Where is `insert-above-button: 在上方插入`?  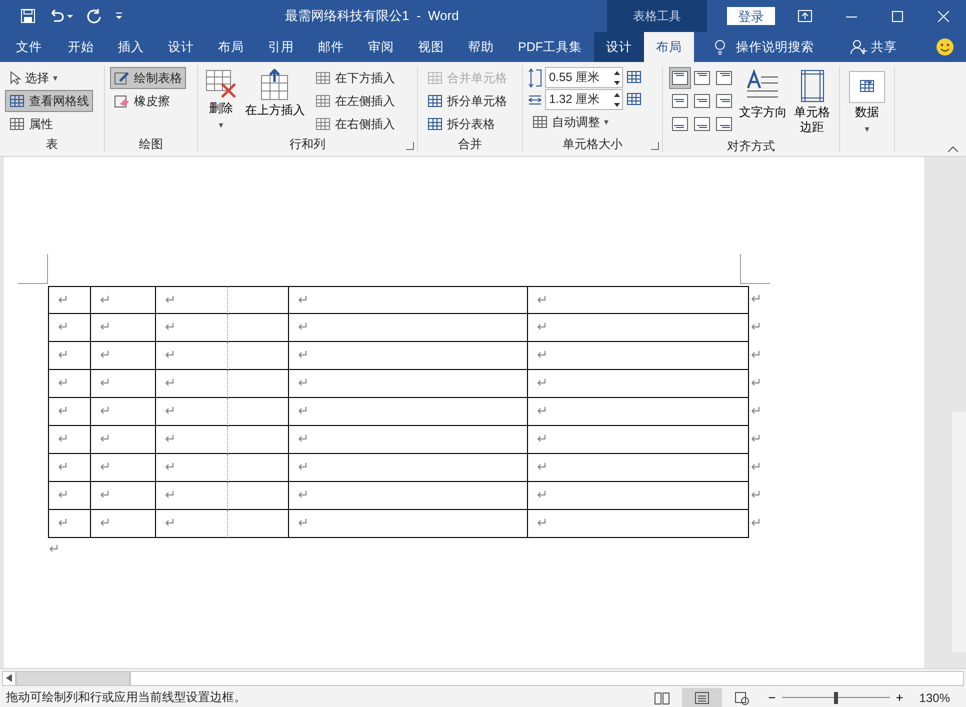 insert-above-button: 在上方插入 is located at coordinates (275, 101).